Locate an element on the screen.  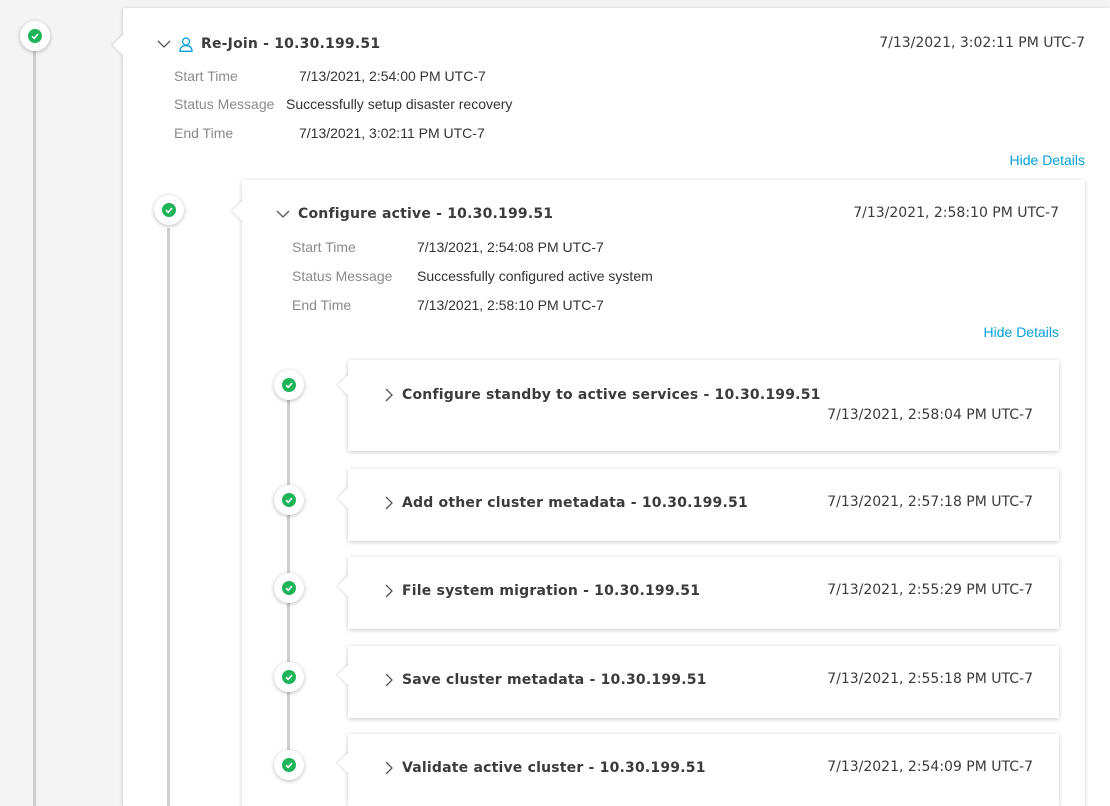
detail-value: Successfully setup disaster recovery is located at coordinates (399, 104).